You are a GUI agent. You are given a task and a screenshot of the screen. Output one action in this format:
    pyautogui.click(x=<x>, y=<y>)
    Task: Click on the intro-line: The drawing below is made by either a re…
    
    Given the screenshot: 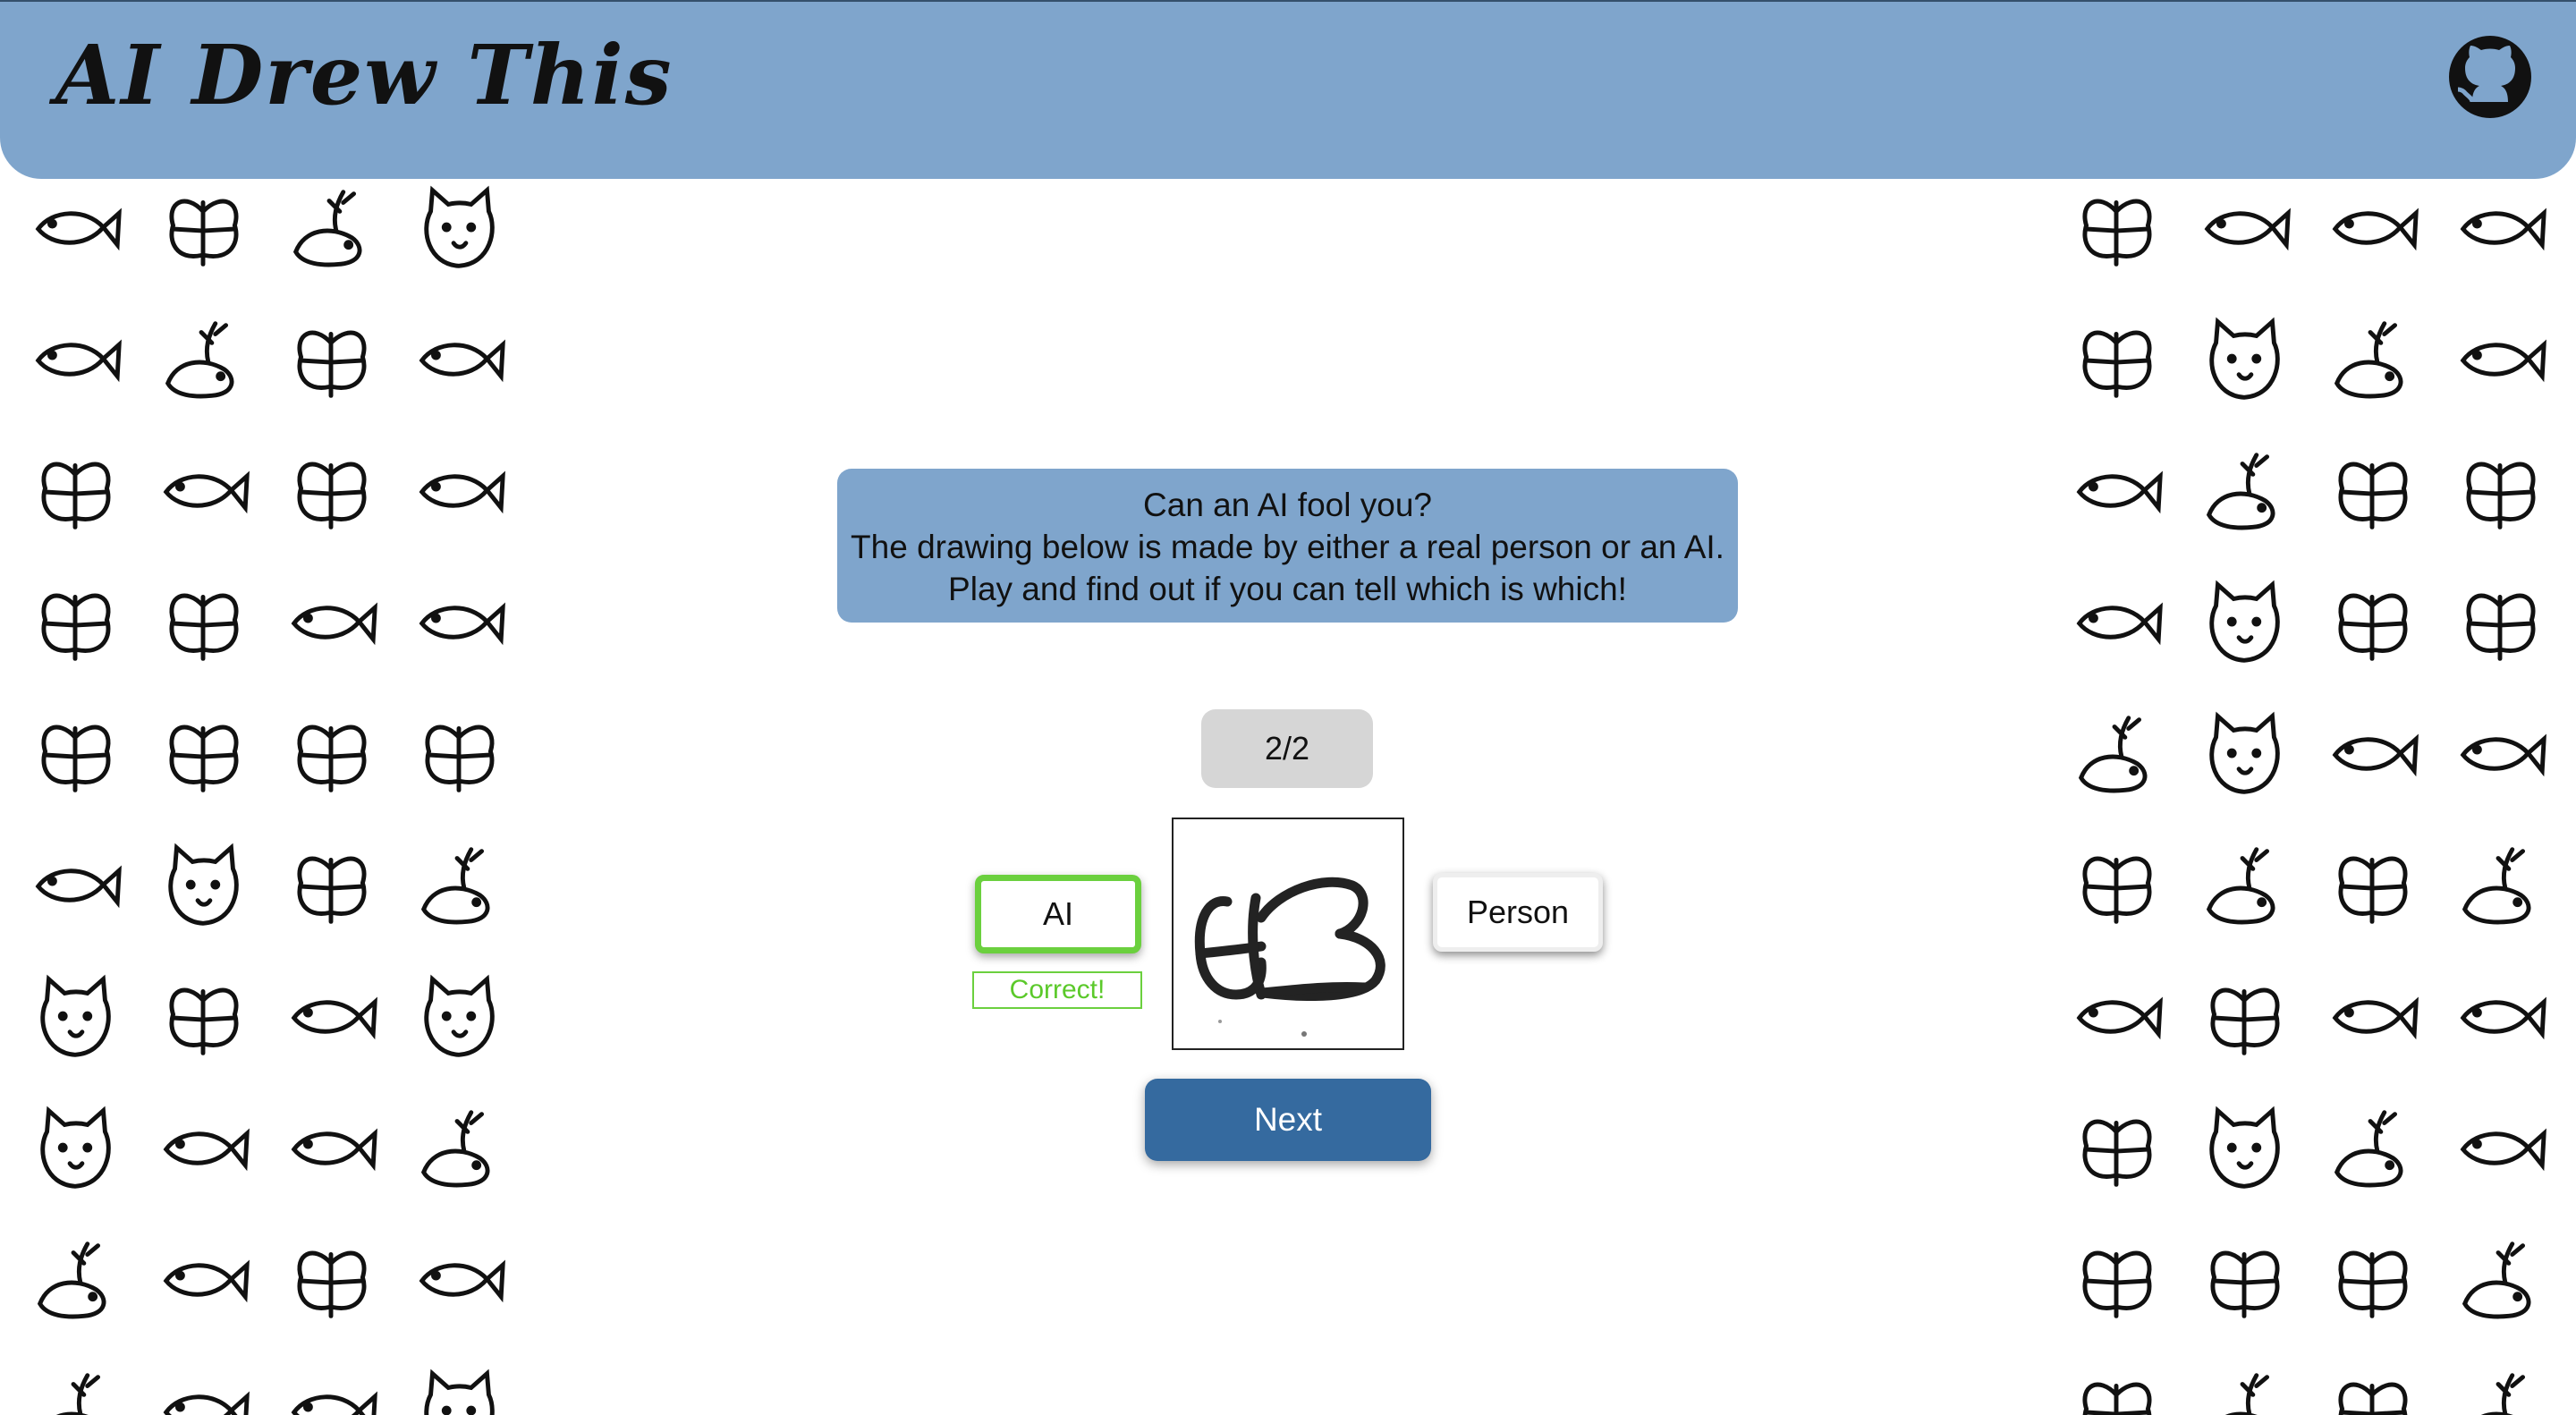 What is the action you would take?
    pyautogui.click(x=1287, y=547)
    